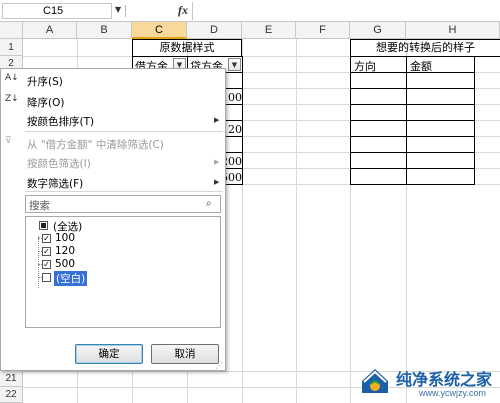 Image resolution: width=500 pixels, height=403 pixels. What do you see at coordinates (183, 10) in the screenshot?
I see `insert-function-icon: fx` at bounding box center [183, 10].